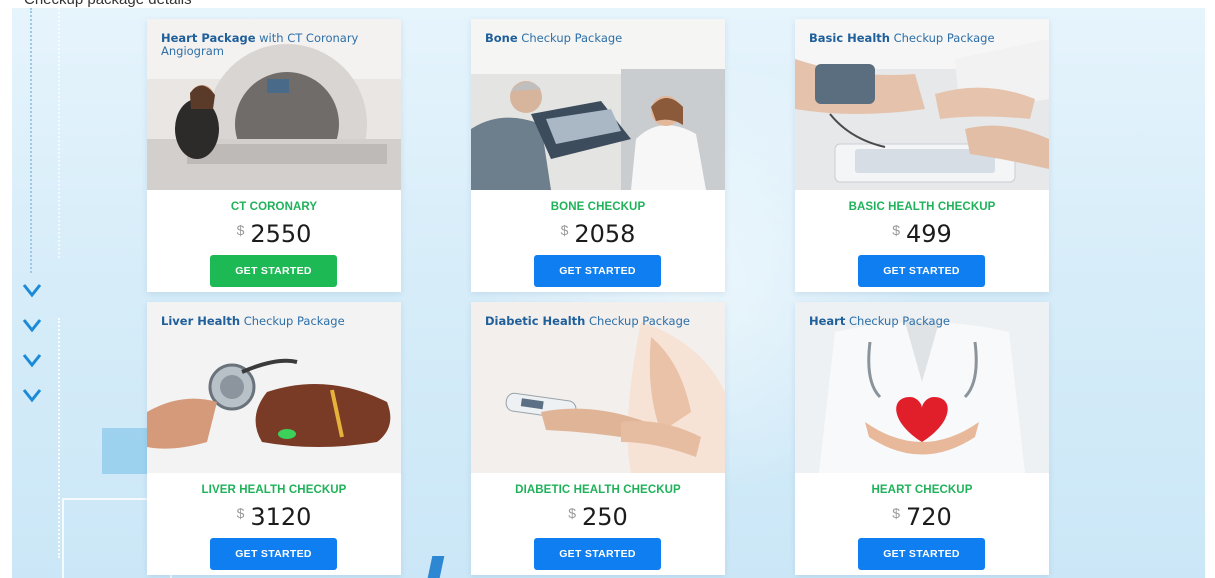 The width and height of the screenshot is (1215, 578). Describe the element at coordinates (922, 490) in the screenshot. I see `package-name: HEART CHECKUP` at that location.